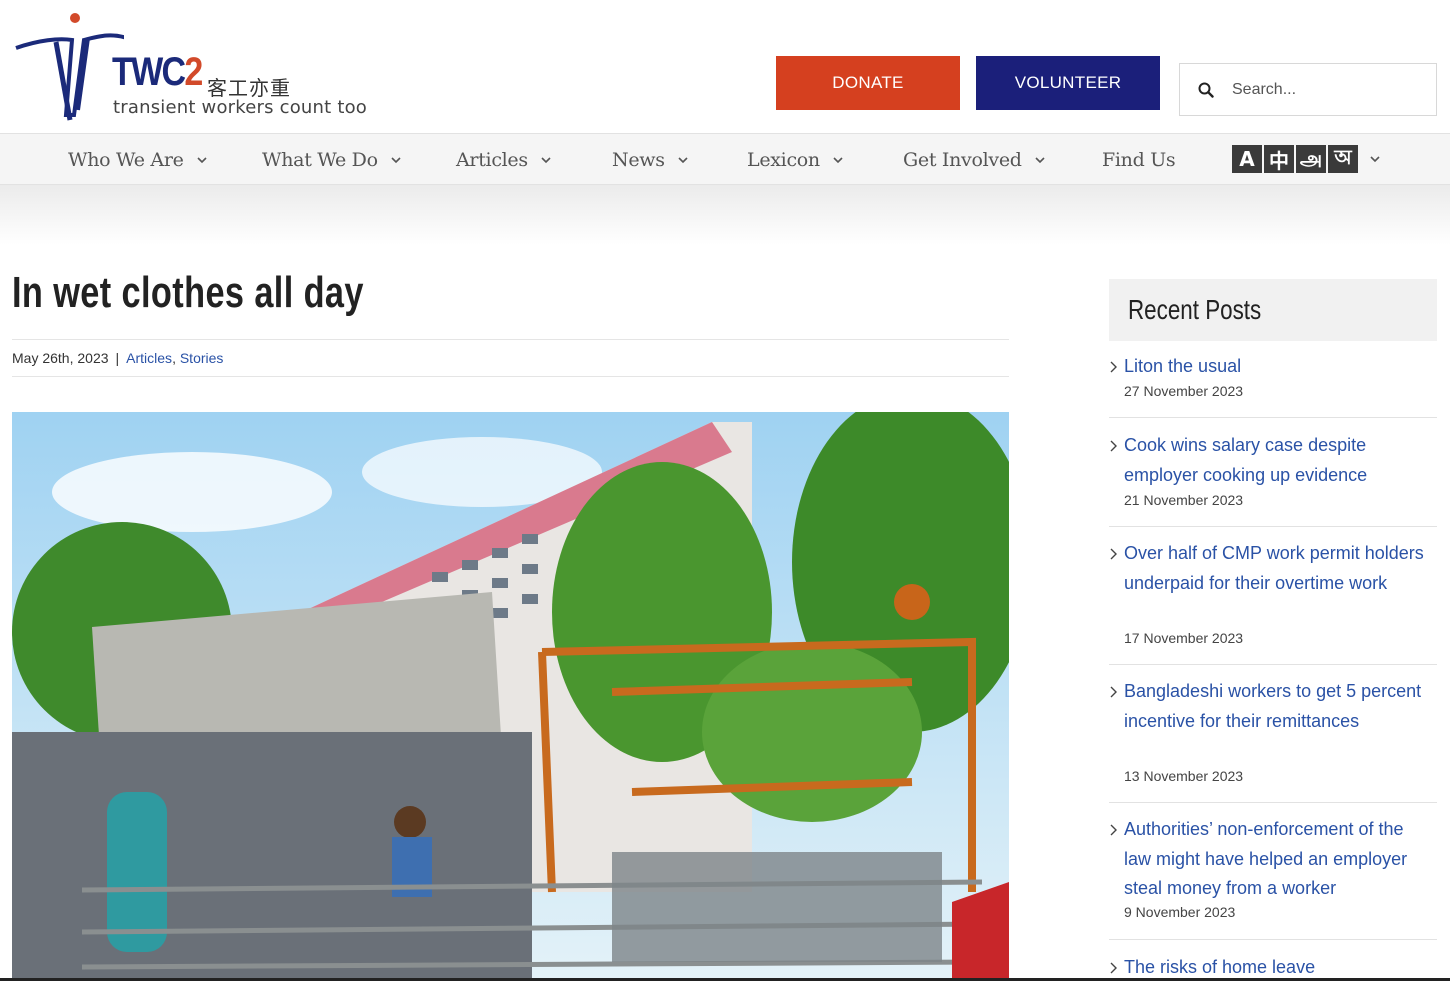  I want to click on nav-label: News, so click(638, 160).